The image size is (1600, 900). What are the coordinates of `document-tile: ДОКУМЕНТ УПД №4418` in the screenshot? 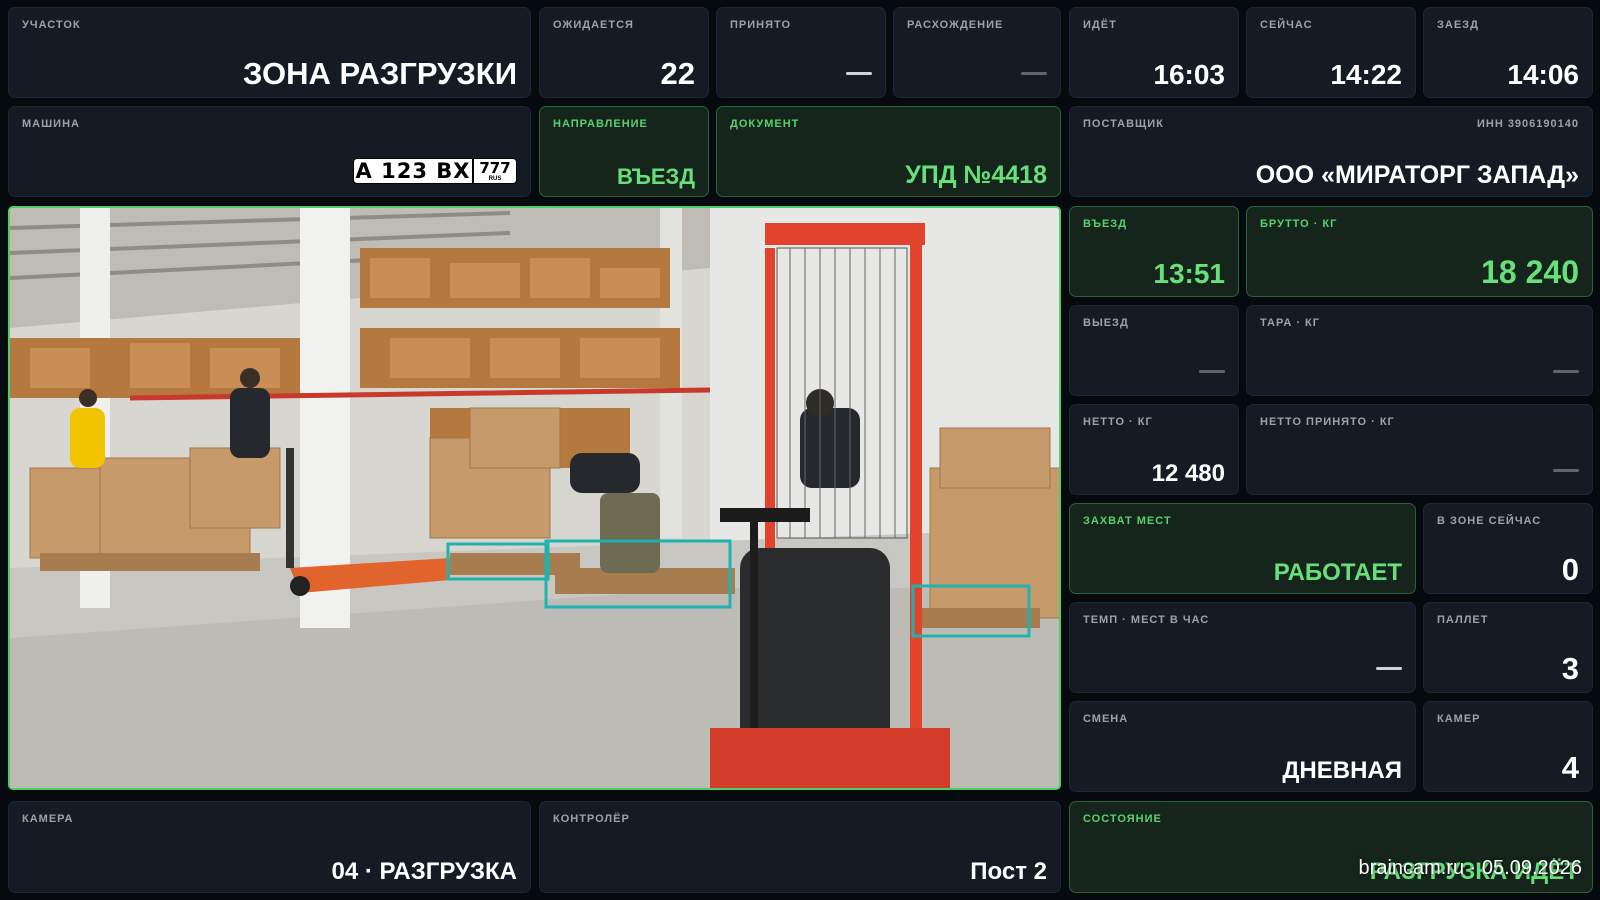 It's located at (888, 151).